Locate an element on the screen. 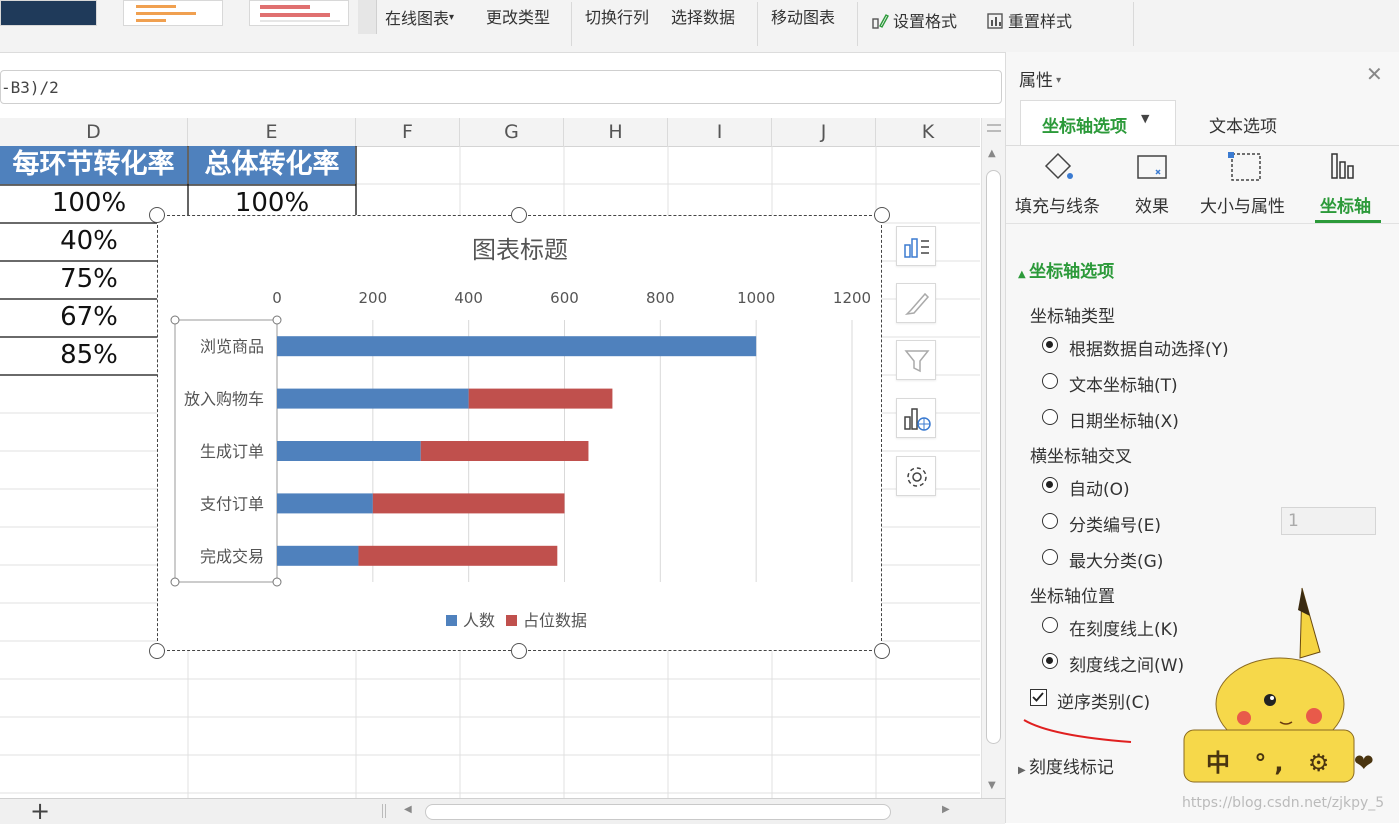 Image resolution: width=1399 pixels, height=825 pixels. option-category-number: 分类编号(E) is located at coordinates (1115, 523).